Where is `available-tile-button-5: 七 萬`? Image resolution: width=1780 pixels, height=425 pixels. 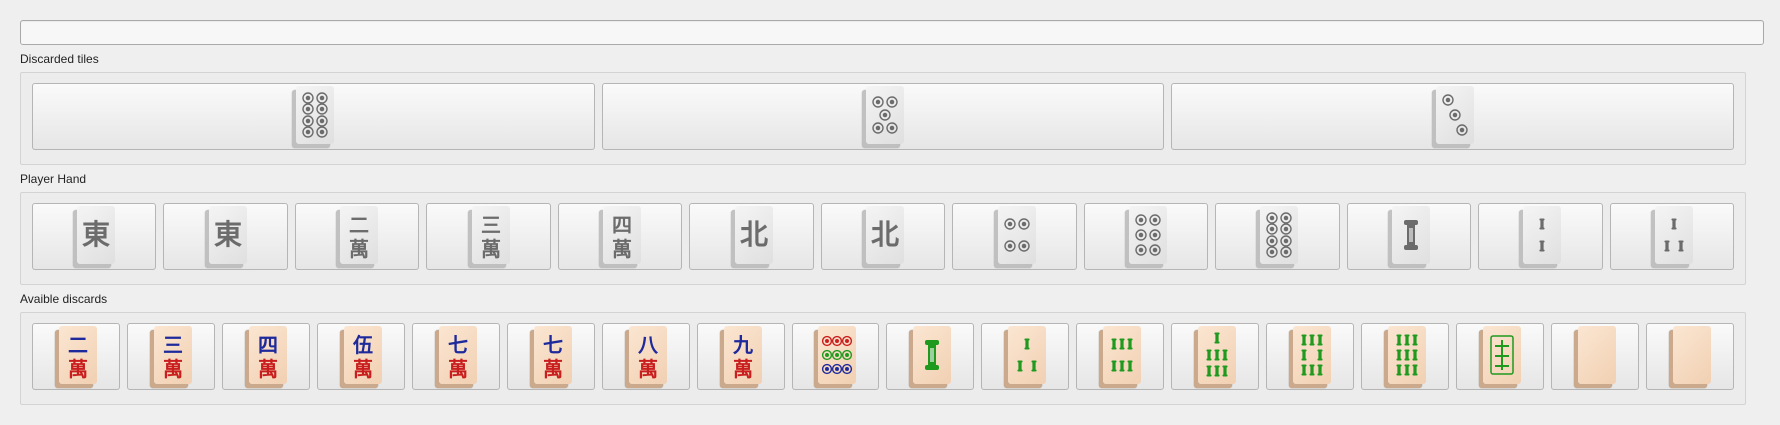
available-tile-button-5: 七 萬 is located at coordinates (455, 356).